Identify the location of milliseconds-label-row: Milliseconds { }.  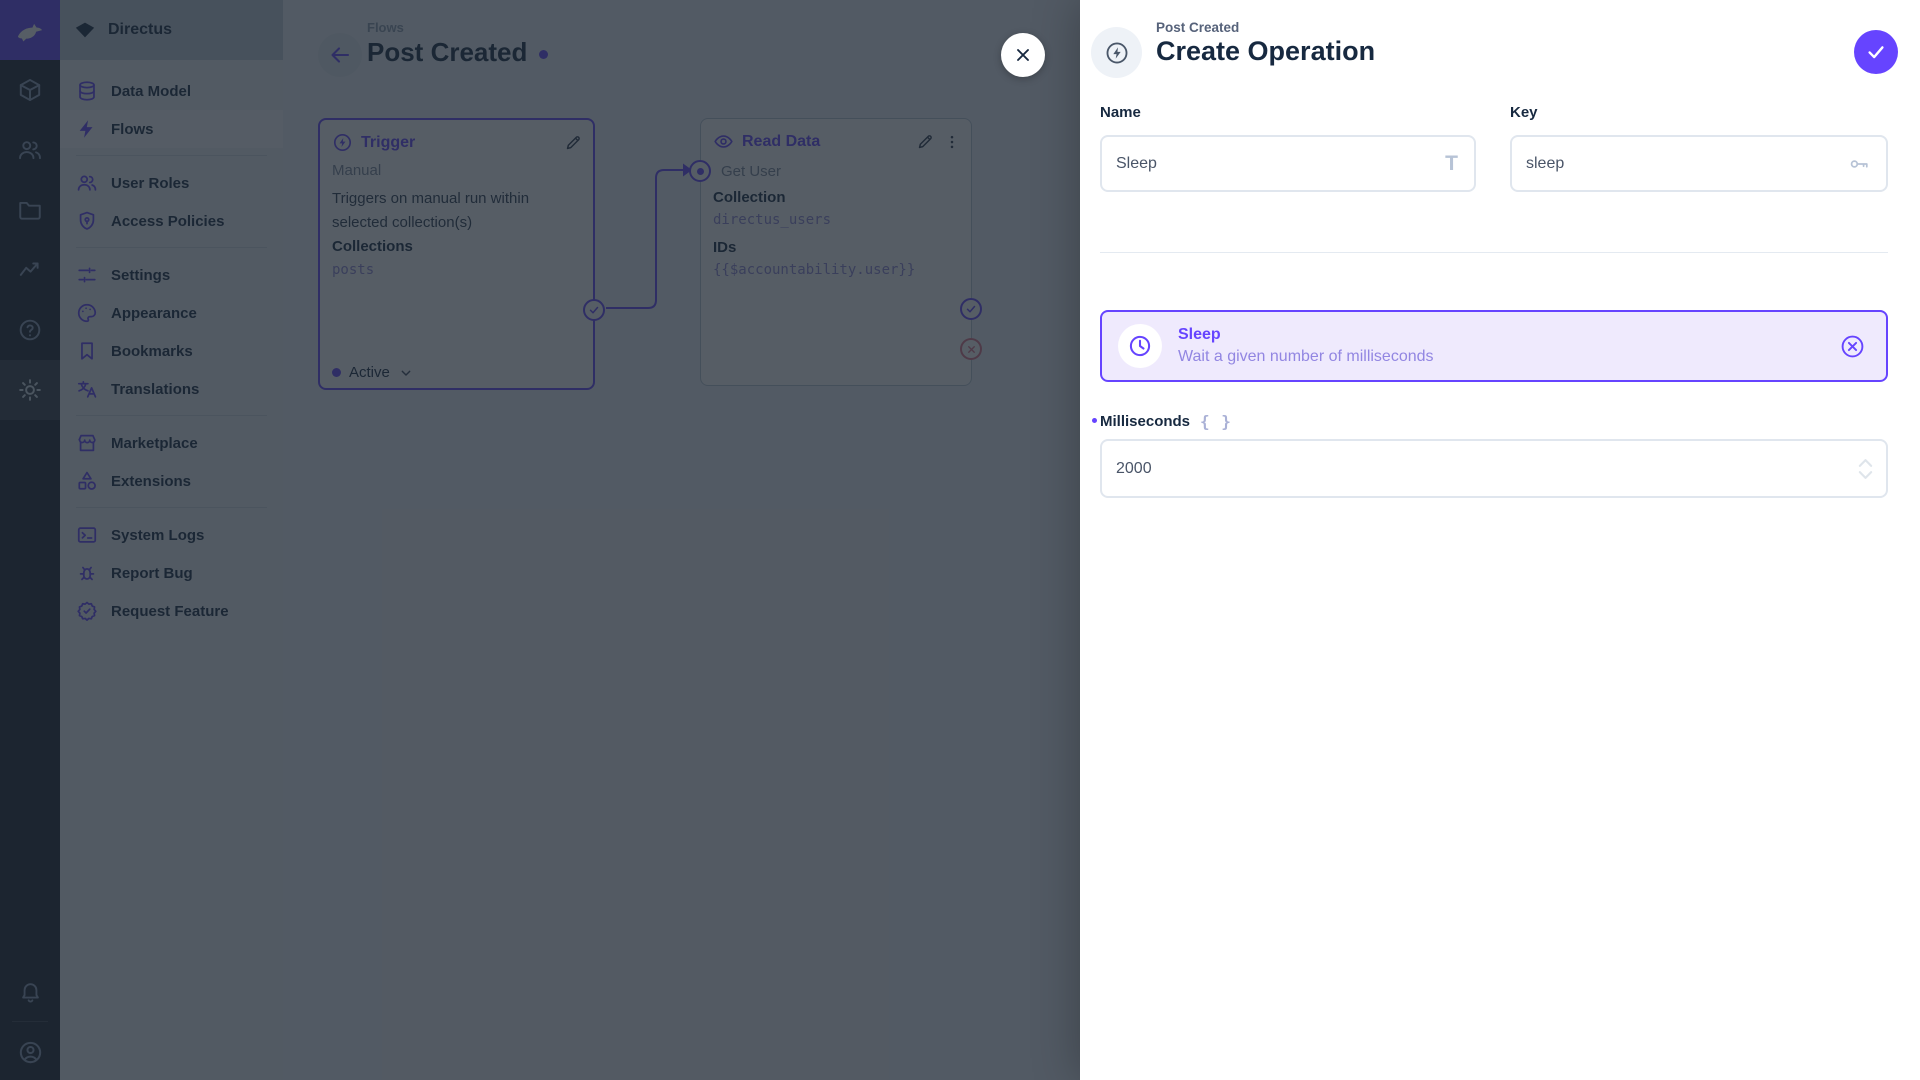
(1166, 421).